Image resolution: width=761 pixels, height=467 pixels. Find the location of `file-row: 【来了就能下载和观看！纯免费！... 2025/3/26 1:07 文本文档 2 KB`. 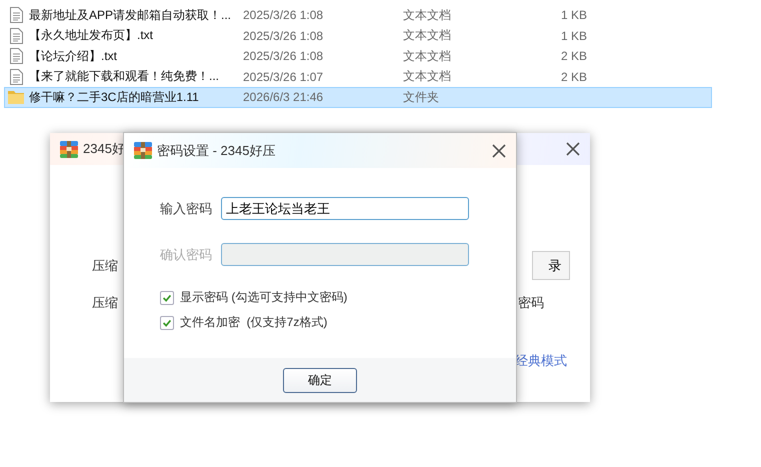

file-row: 【来了就能下载和观看！纯免费！... 2025/3/26 1:07 文本文档 2 KB is located at coordinates (358, 76).